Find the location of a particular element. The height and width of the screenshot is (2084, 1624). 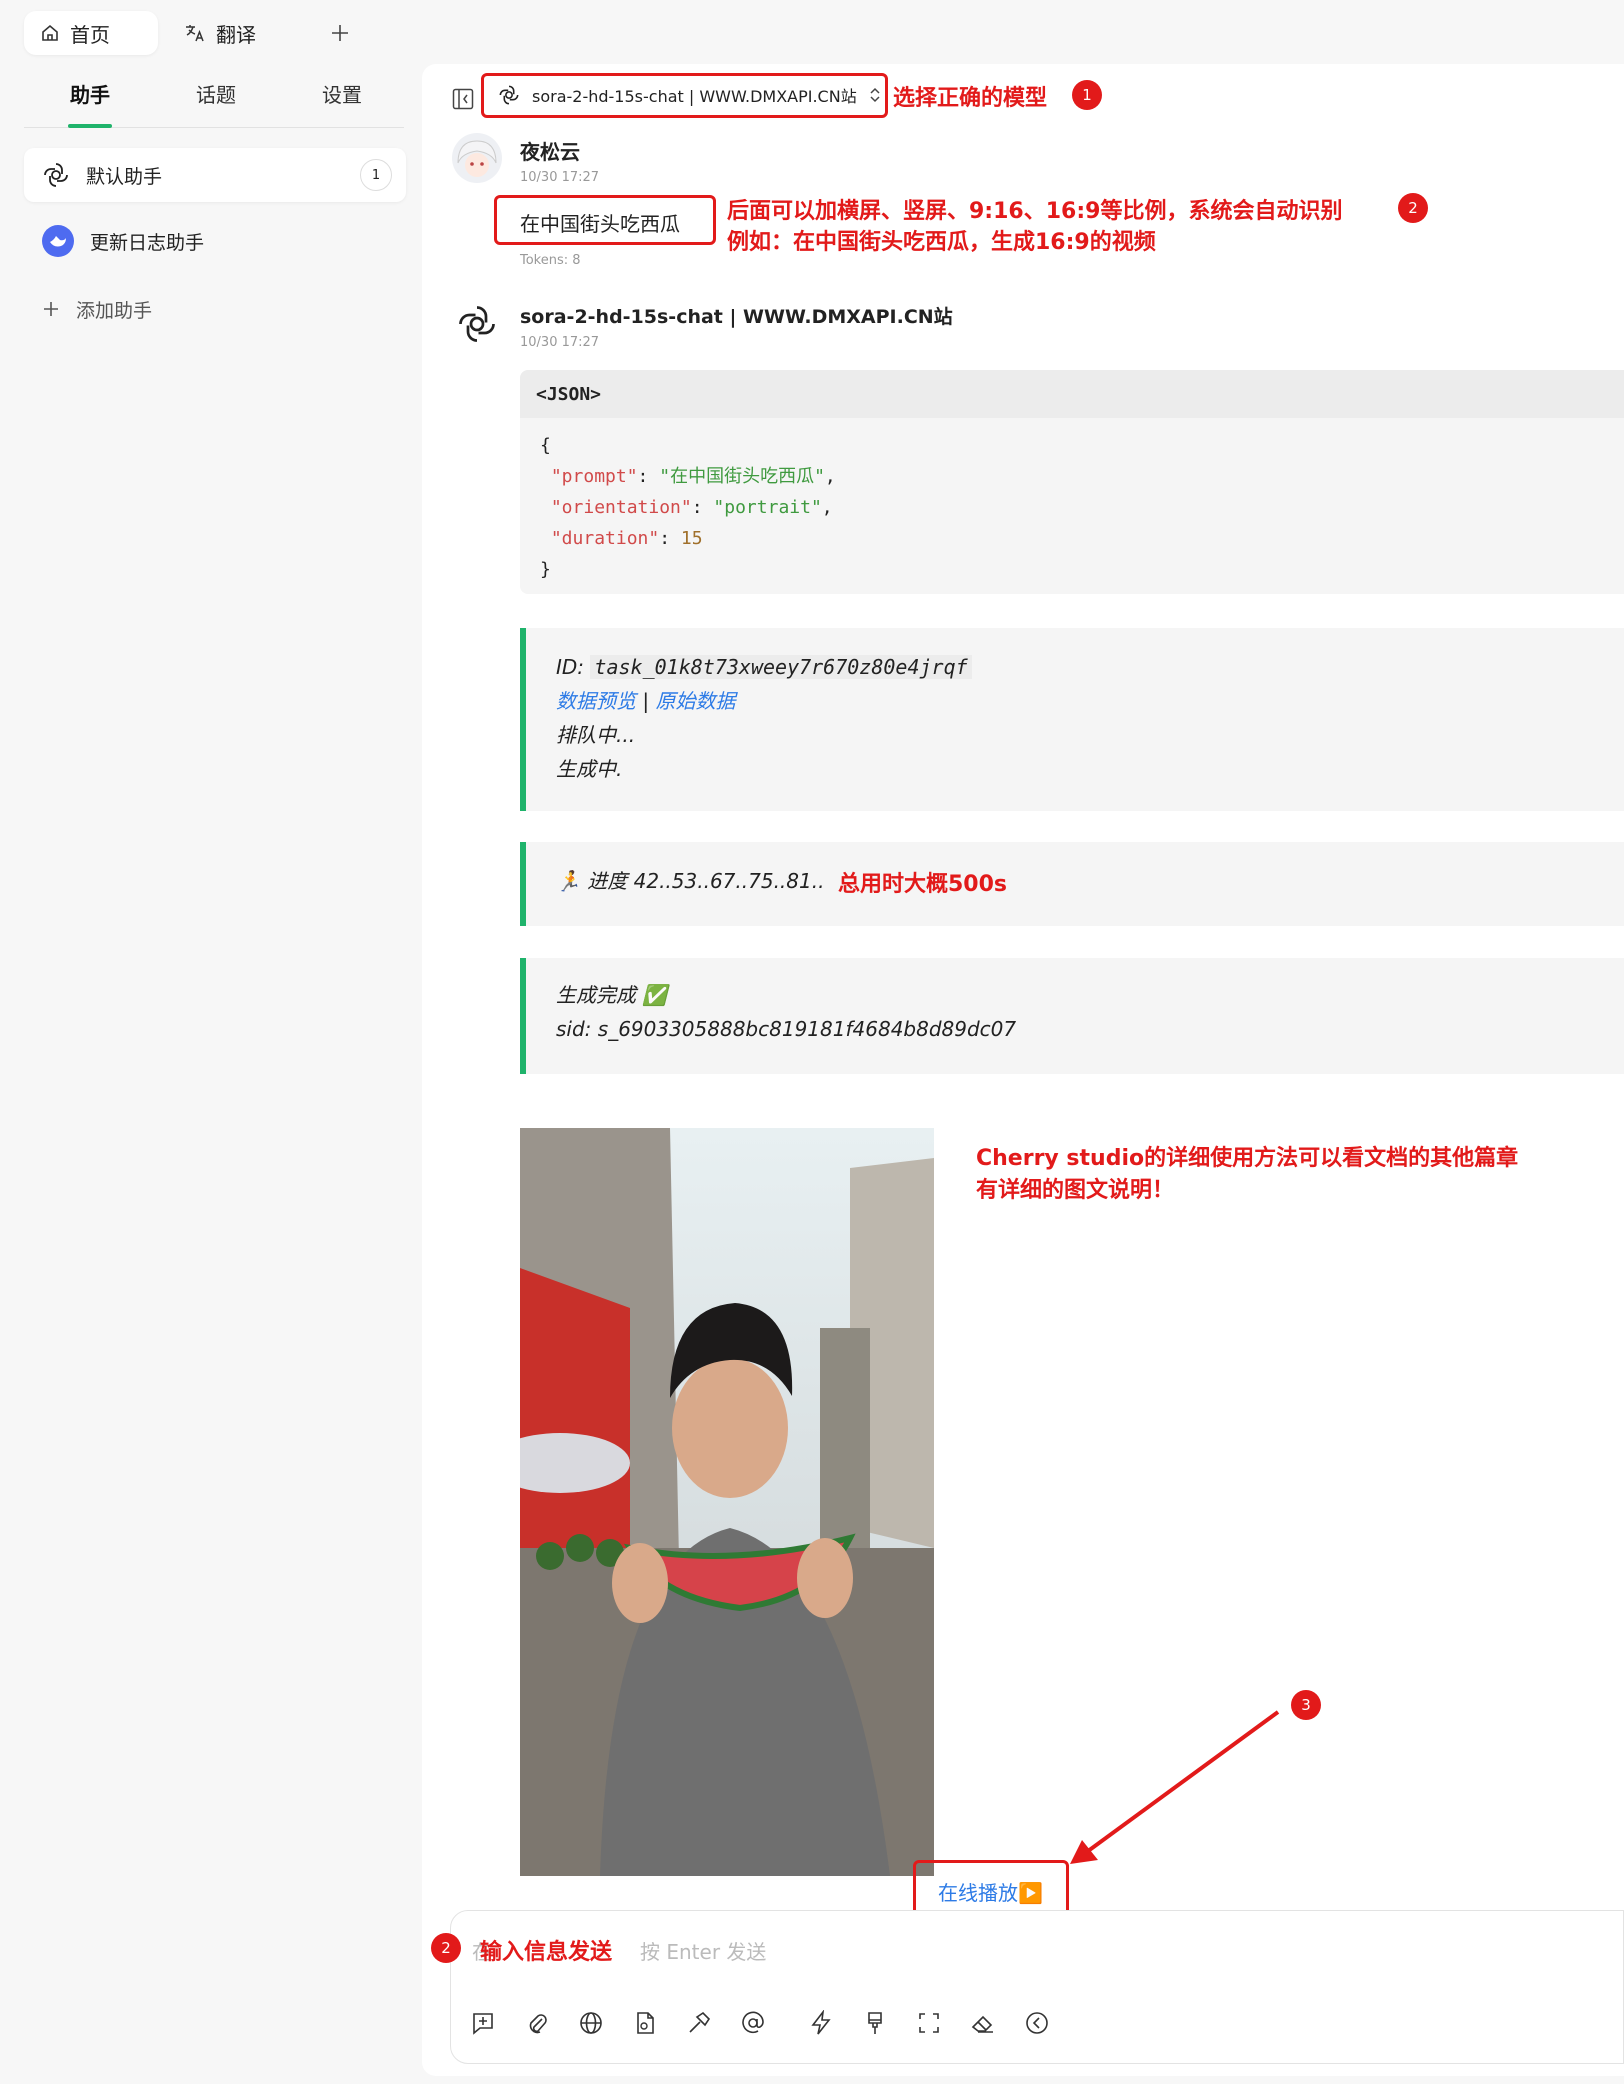

progress-quote: 🏃 进度 42..53..67..75..81.. is located at coordinates (1072, 884).